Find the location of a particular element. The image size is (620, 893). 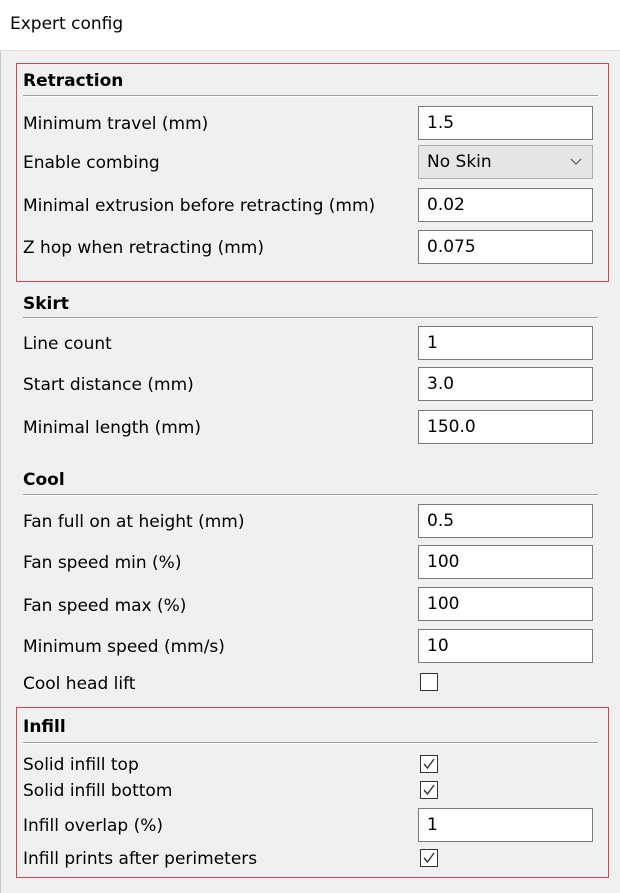

cool-section-title: Cool is located at coordinates (44, 480).